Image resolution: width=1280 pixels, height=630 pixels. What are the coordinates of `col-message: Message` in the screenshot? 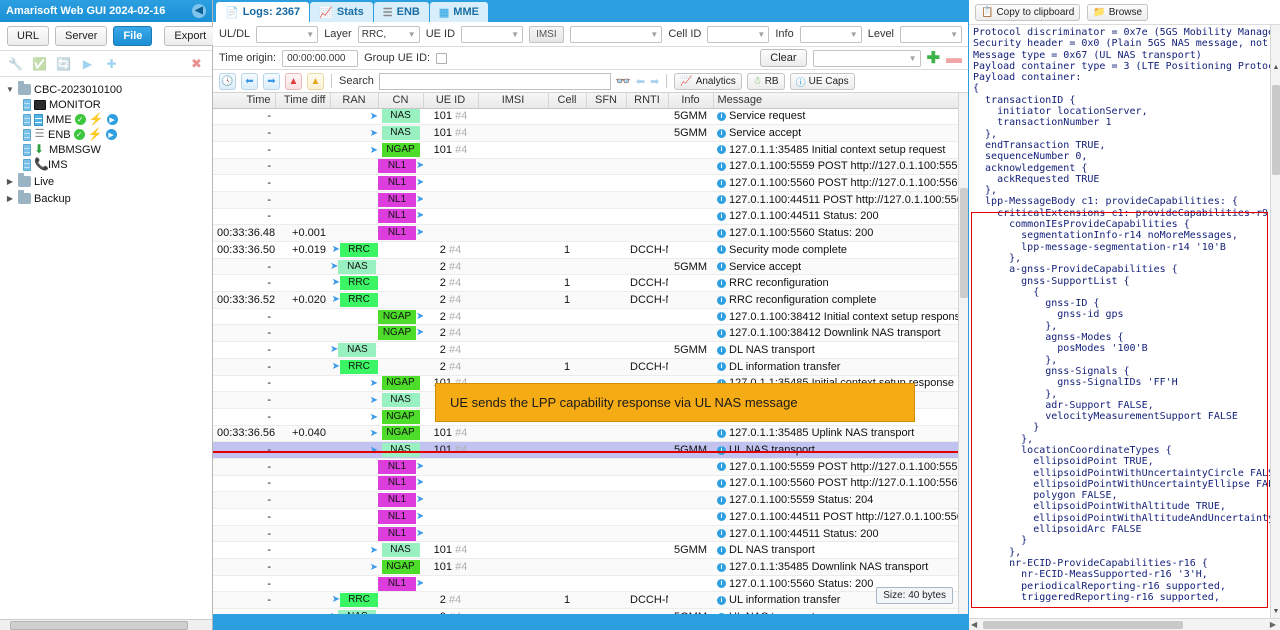 It's located at (840, 101).